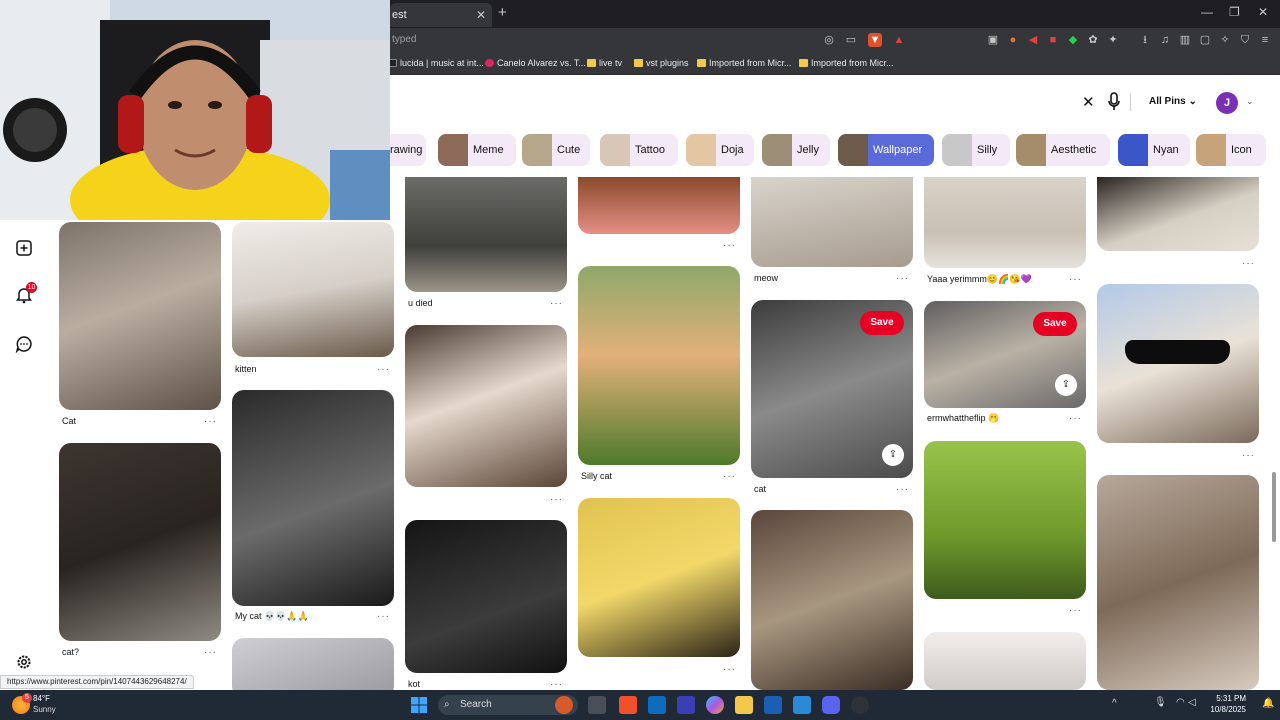  I want to click on extension-6-icon: ✿, so click(1093, 40).